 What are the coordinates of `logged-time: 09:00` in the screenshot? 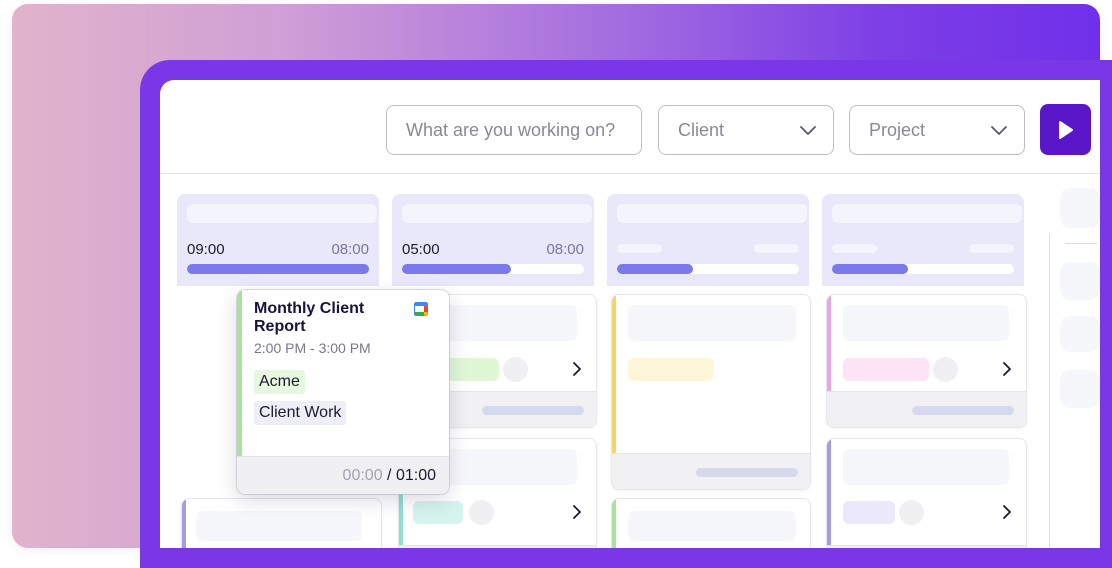 It's located at (206, 249).